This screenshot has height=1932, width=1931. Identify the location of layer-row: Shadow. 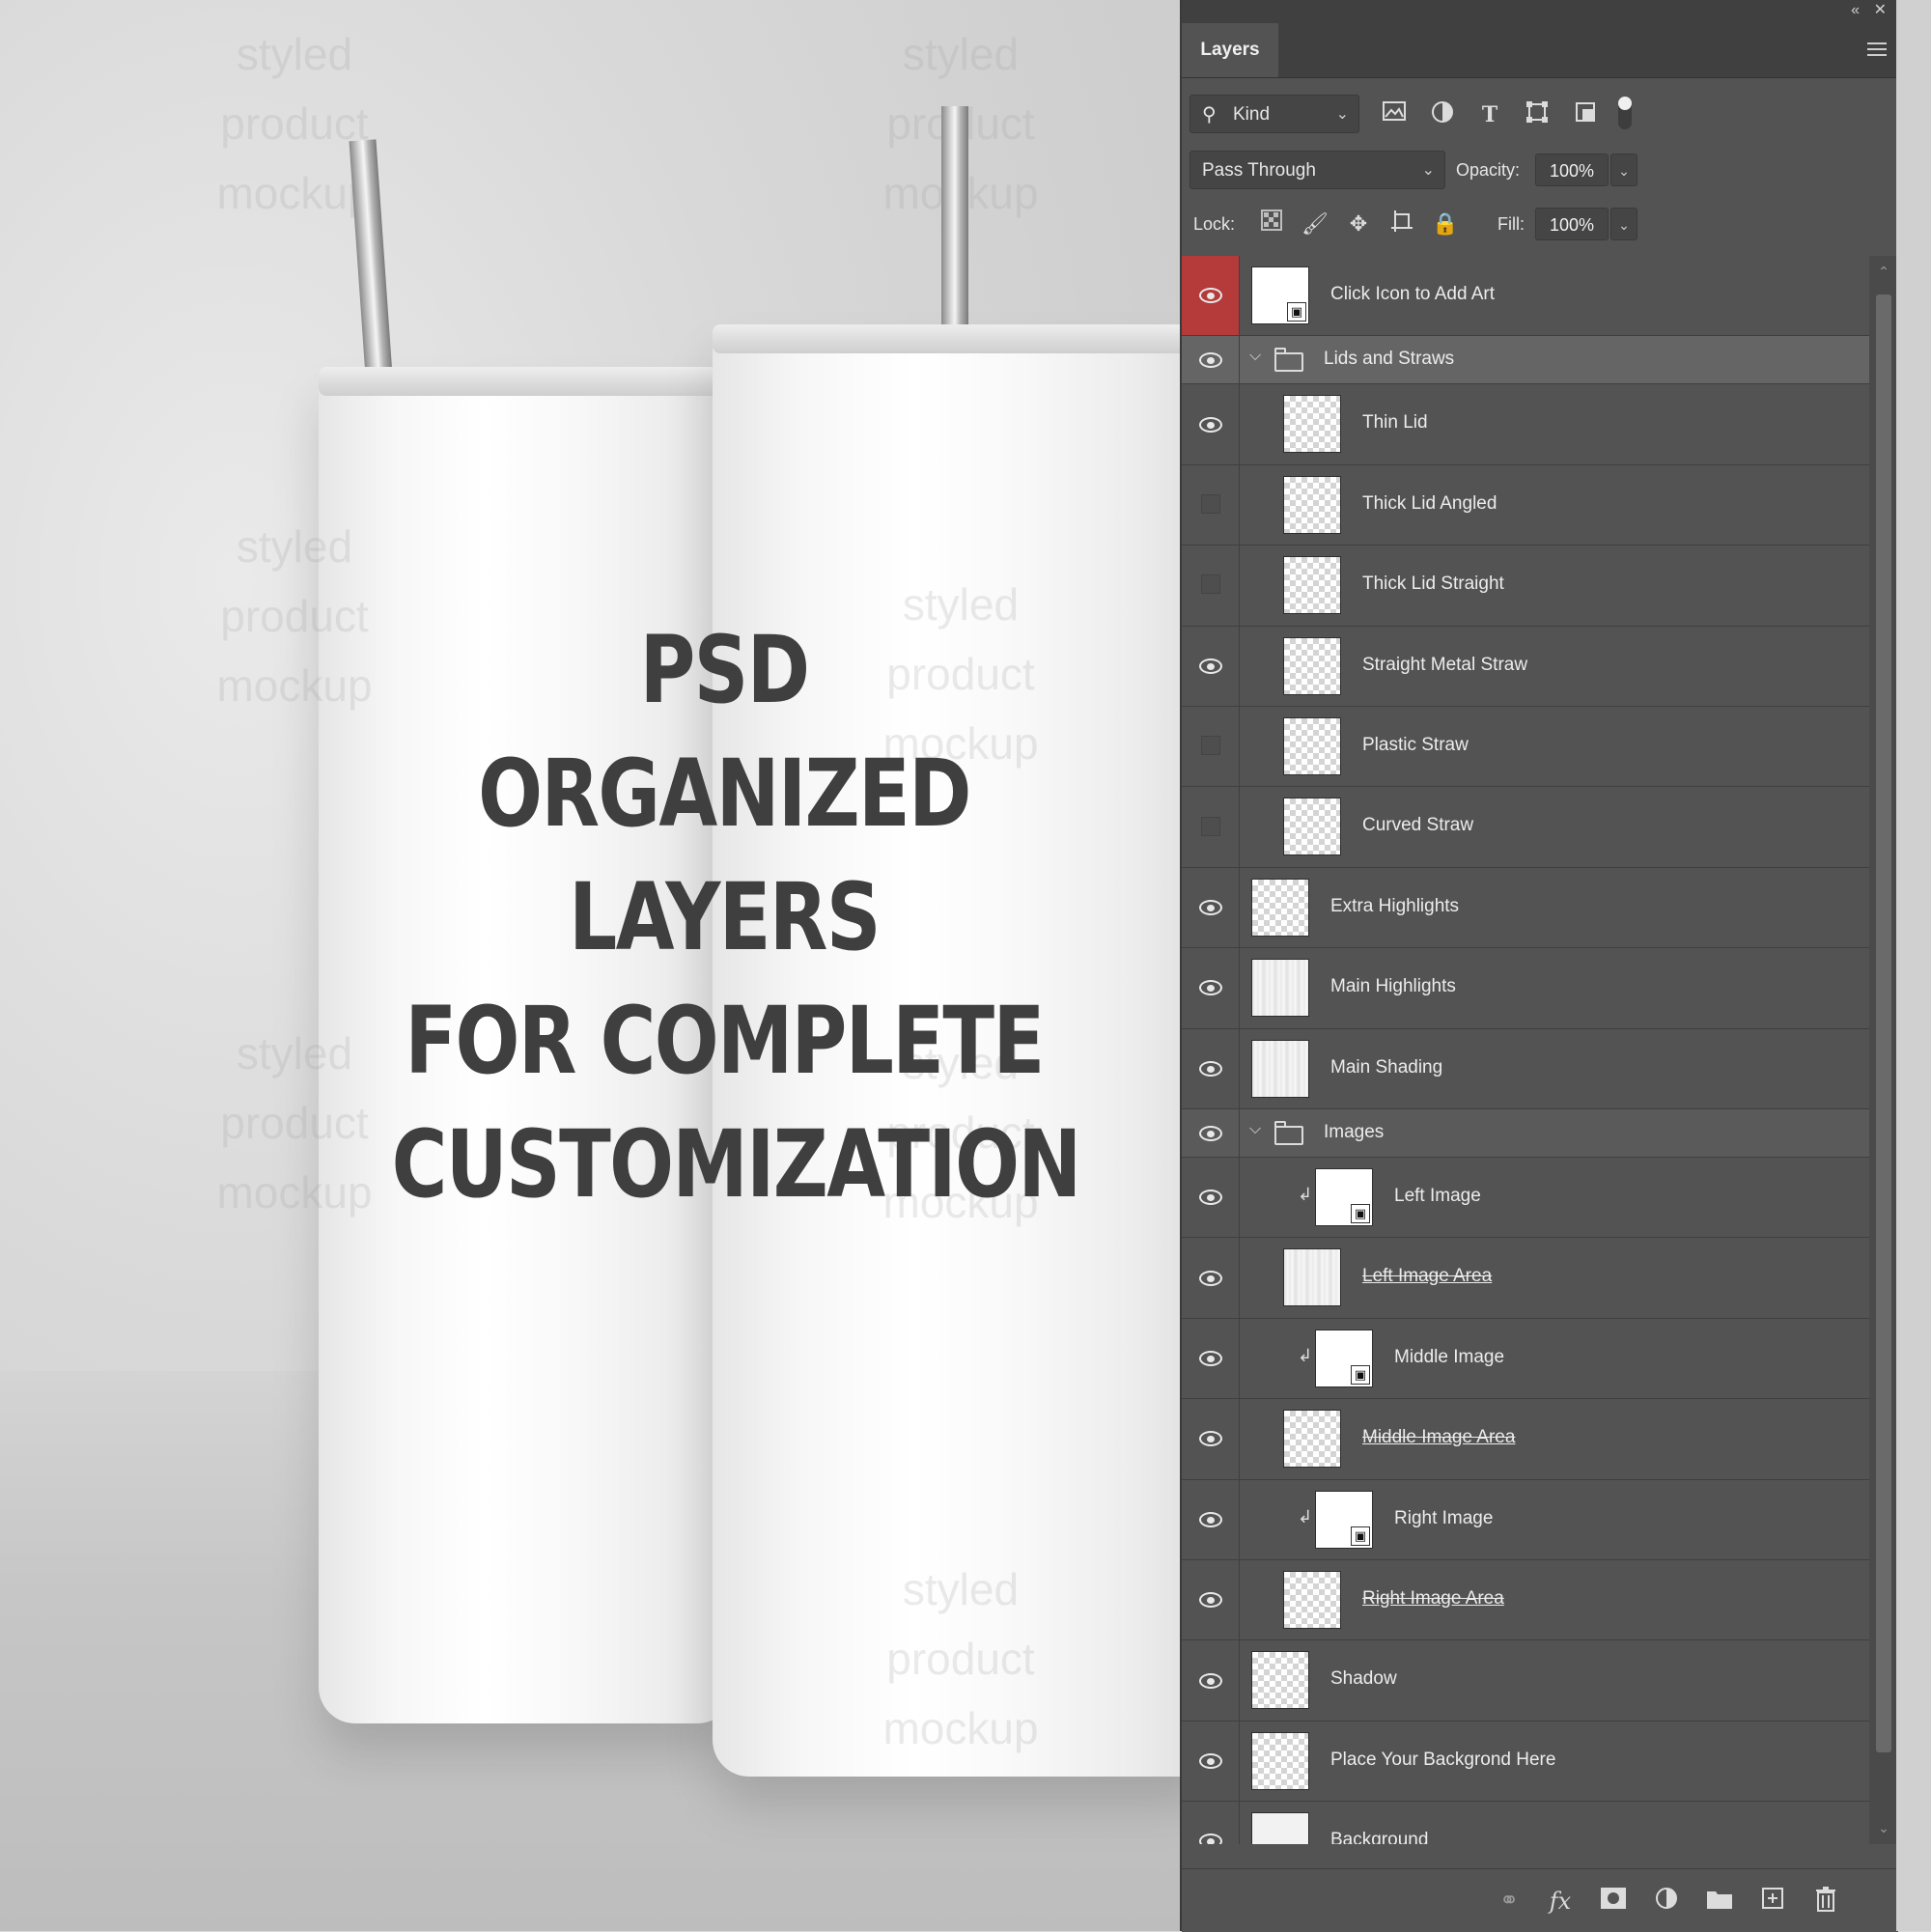
(1525, 1681).